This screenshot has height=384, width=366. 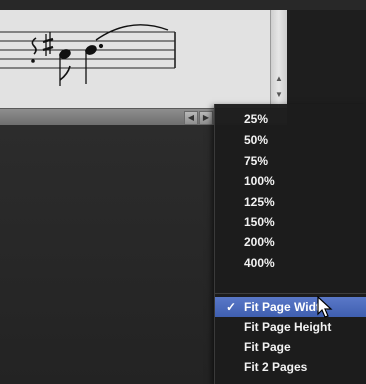 What do you see at coordinates (206, 118) in the screenshot?
I see `triangle-right-icon: ▶` at bounding box center [206, 118].